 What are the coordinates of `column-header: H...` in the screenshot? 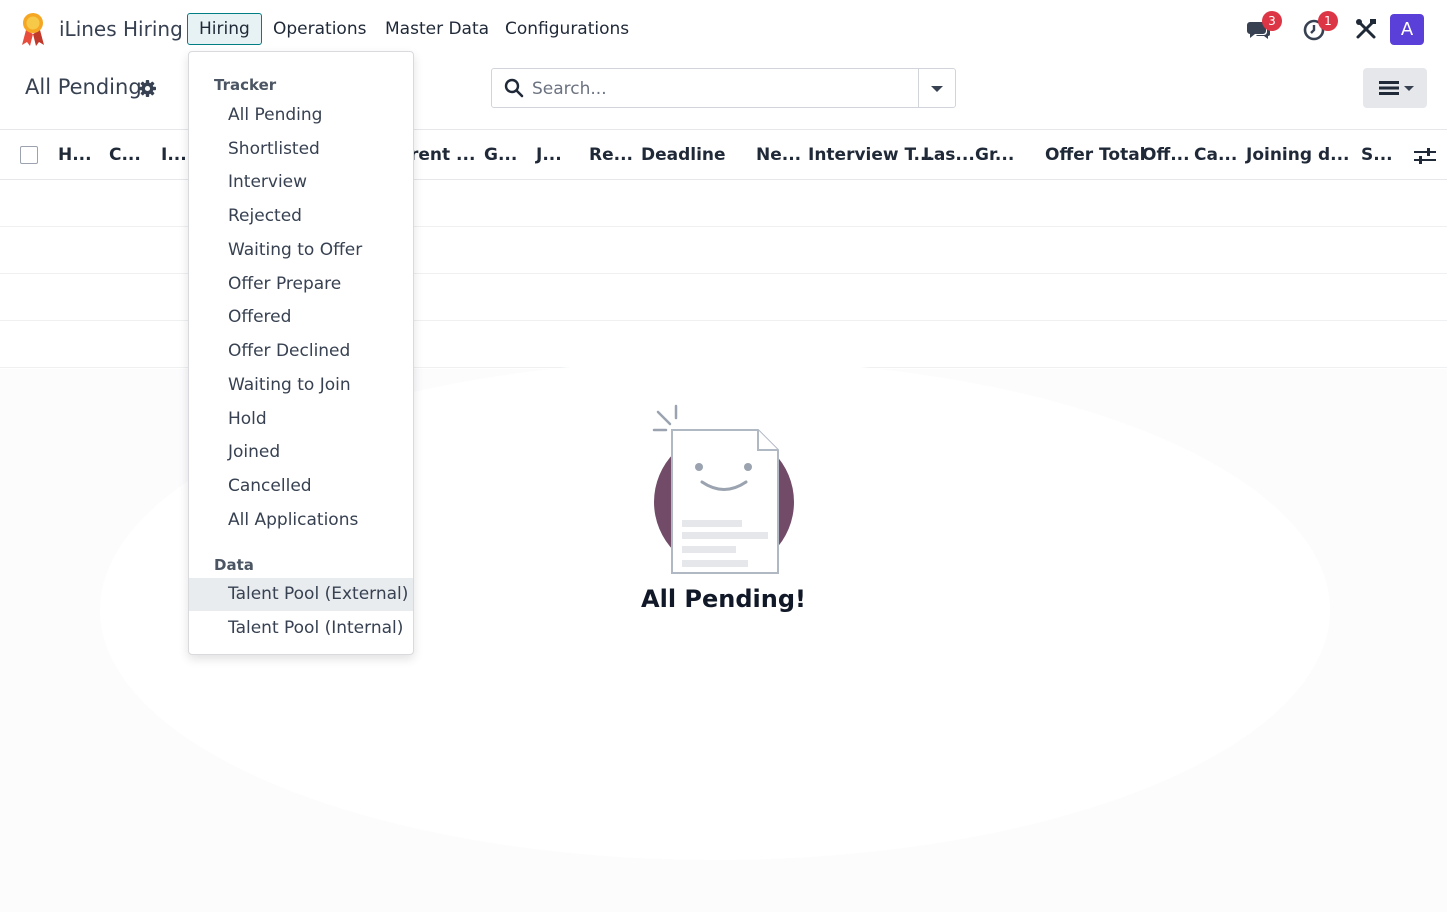 It's located at (75, 155).